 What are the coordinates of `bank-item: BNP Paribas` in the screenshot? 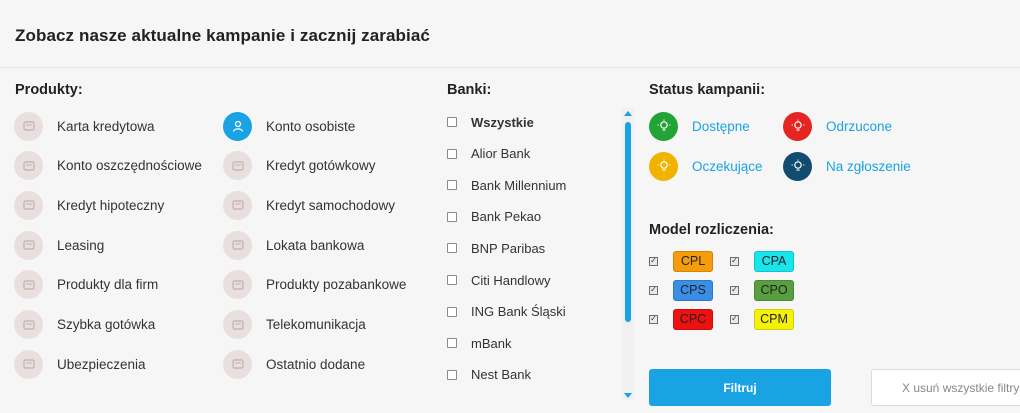 It's located at (492, 248).